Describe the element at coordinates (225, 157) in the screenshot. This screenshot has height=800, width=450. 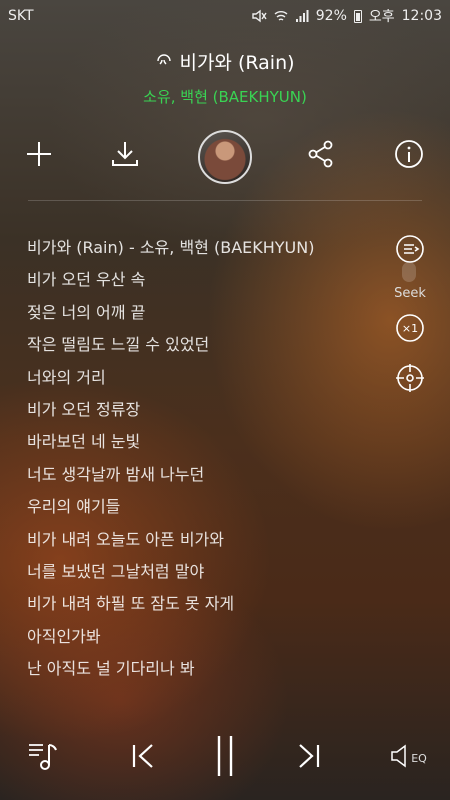
I see `album-art` at that location.